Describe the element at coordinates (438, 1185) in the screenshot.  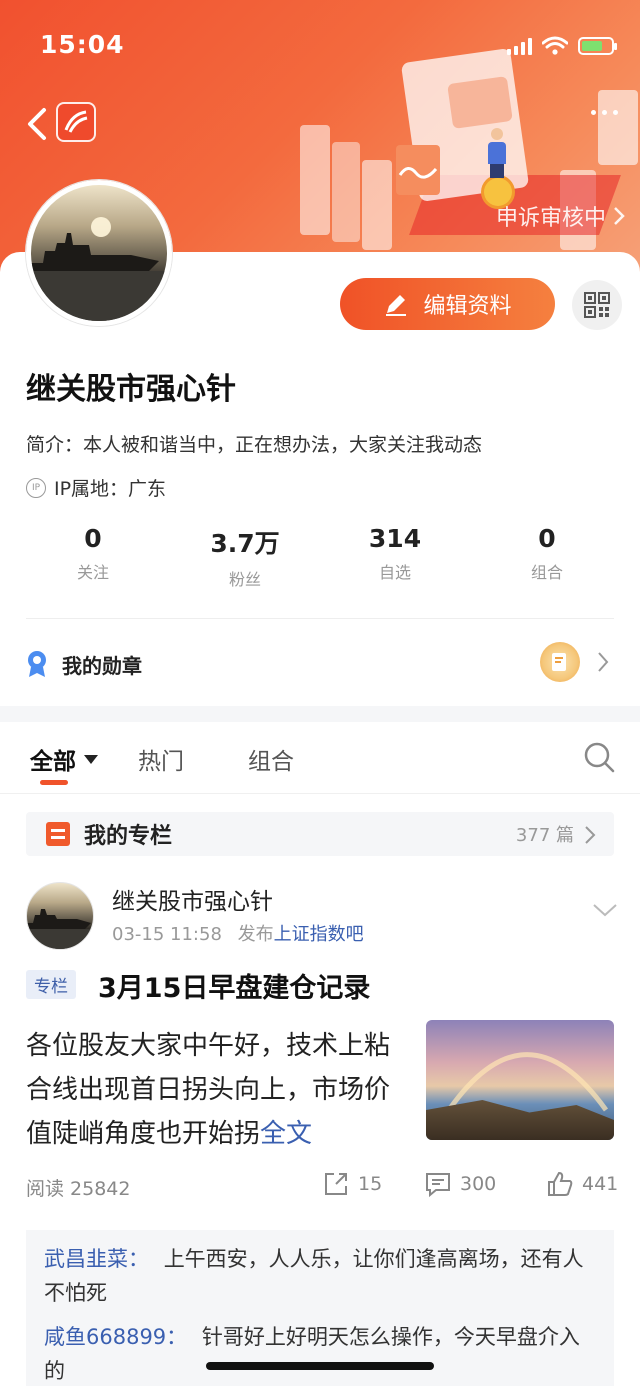
I see `comment-icon` at that location.